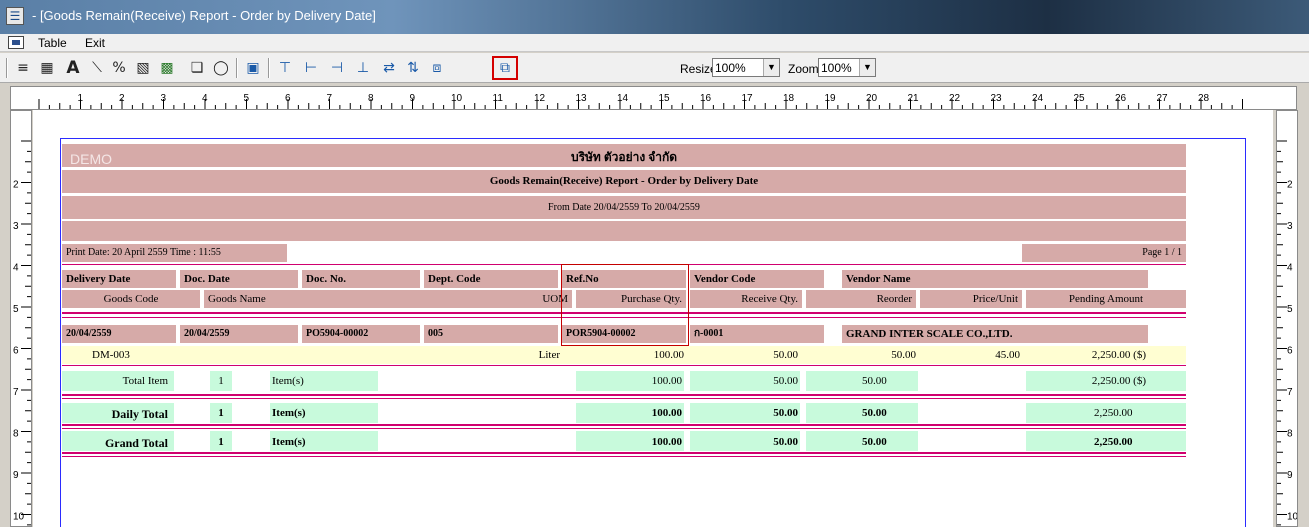 The height and width of the screenshot is (527, 1309). I want to click on col-doc-no: Doc. No., so click(361, 279).